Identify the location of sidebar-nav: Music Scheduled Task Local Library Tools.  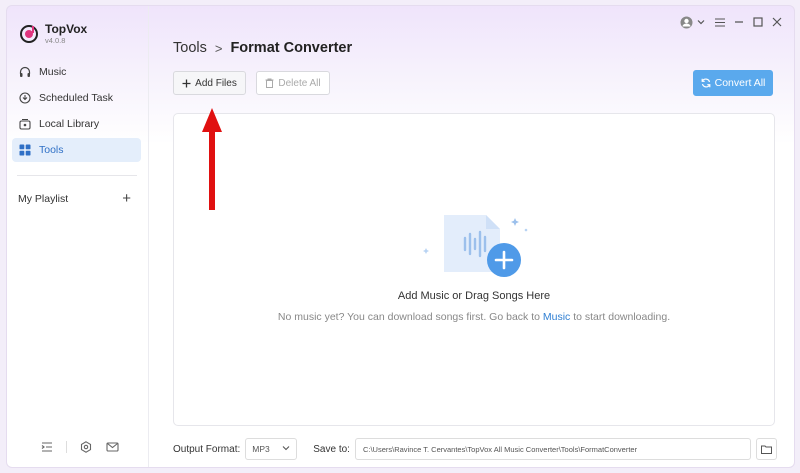
(76, 112).